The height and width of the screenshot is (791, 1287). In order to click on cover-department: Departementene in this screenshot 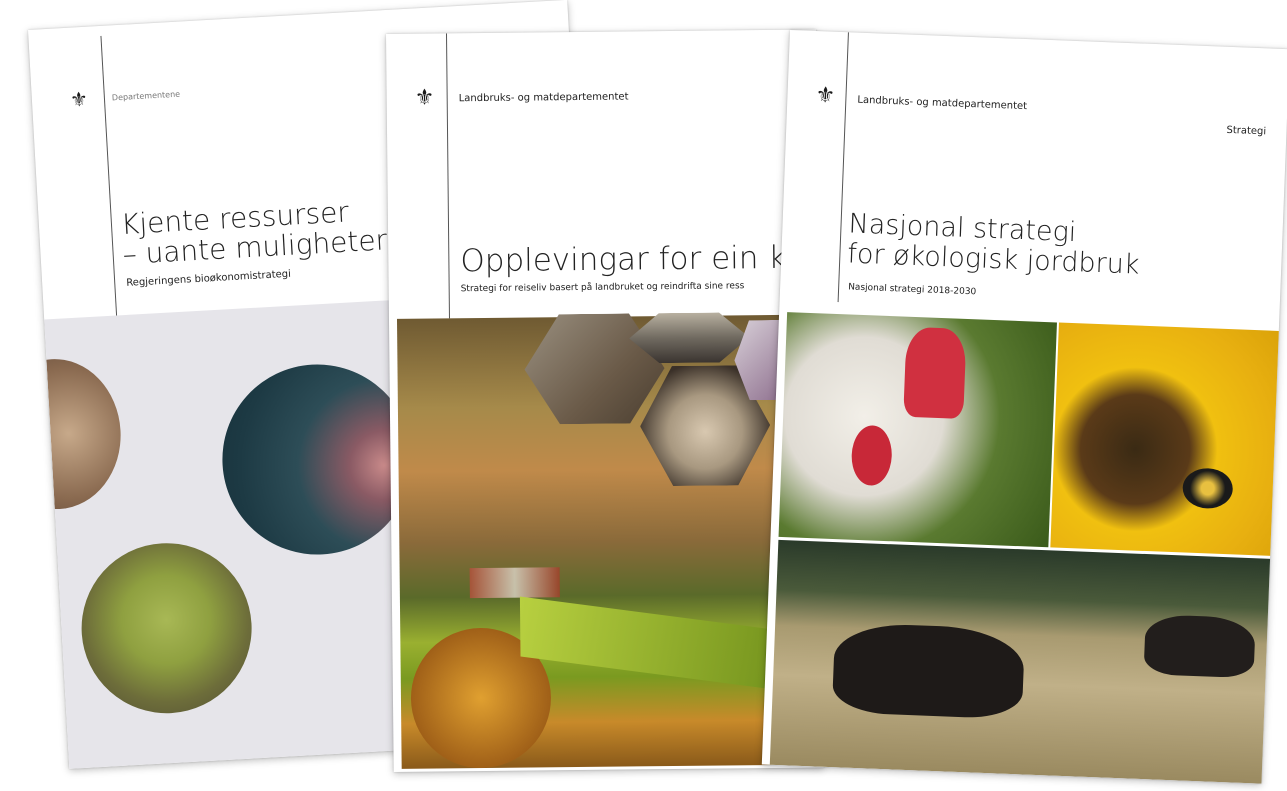, I will do `click(146, 96)`.